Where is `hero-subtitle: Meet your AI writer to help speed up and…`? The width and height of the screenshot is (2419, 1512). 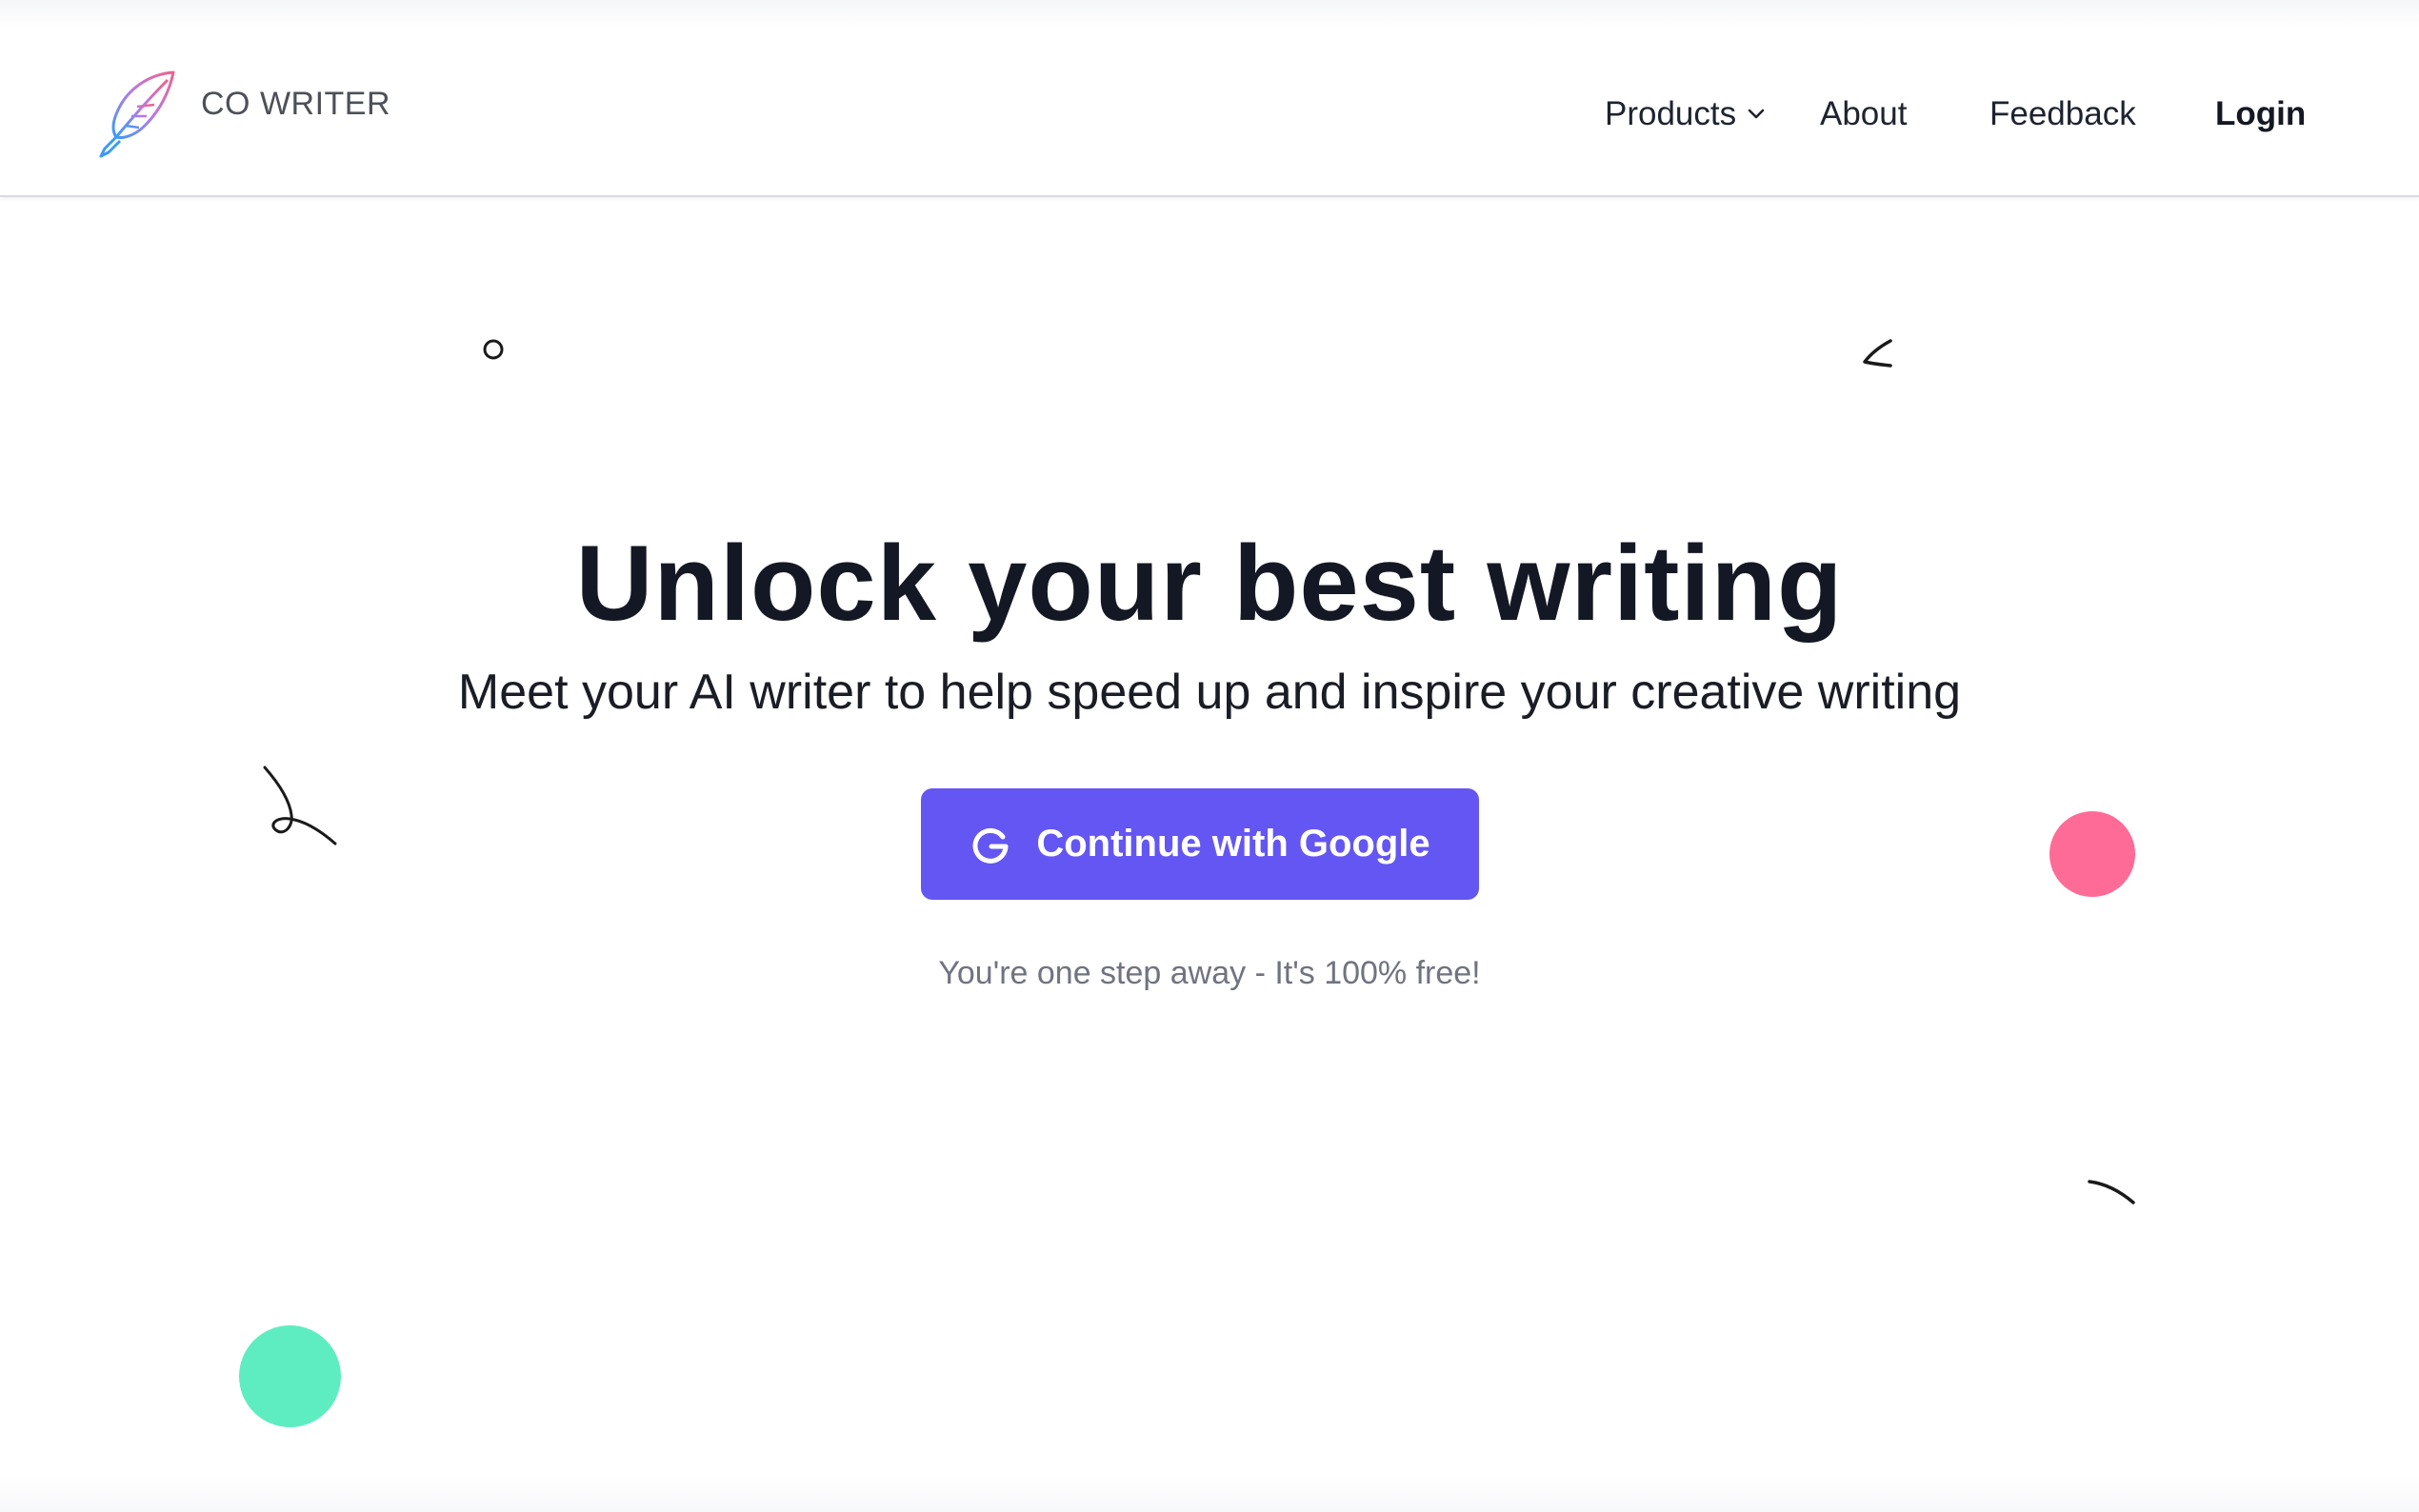 hero-subtitle: Meet your AI writer to help speed up and… is located at coordinates (1209, 692).